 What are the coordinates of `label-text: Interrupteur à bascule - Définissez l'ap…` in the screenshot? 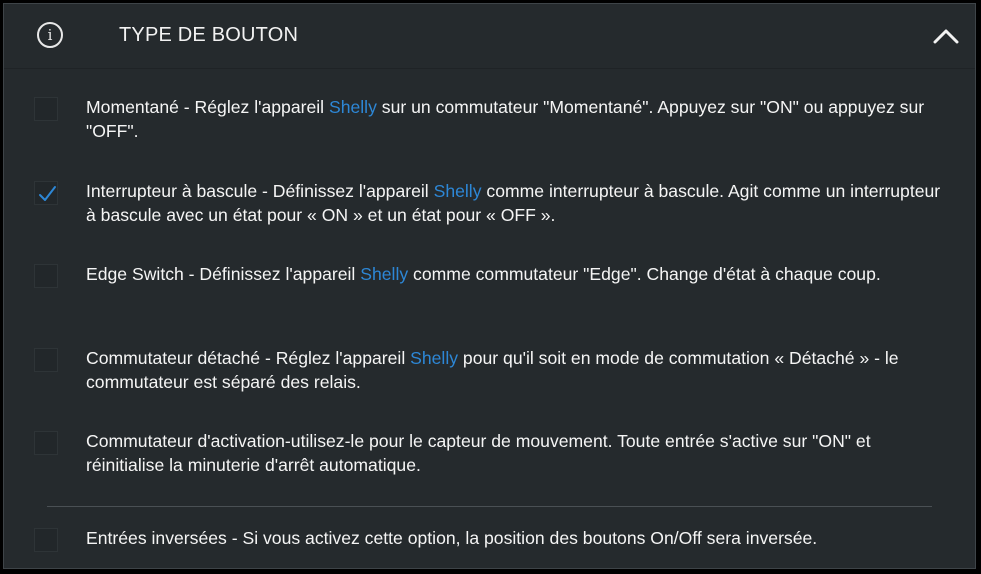 It's located at (260, 191).